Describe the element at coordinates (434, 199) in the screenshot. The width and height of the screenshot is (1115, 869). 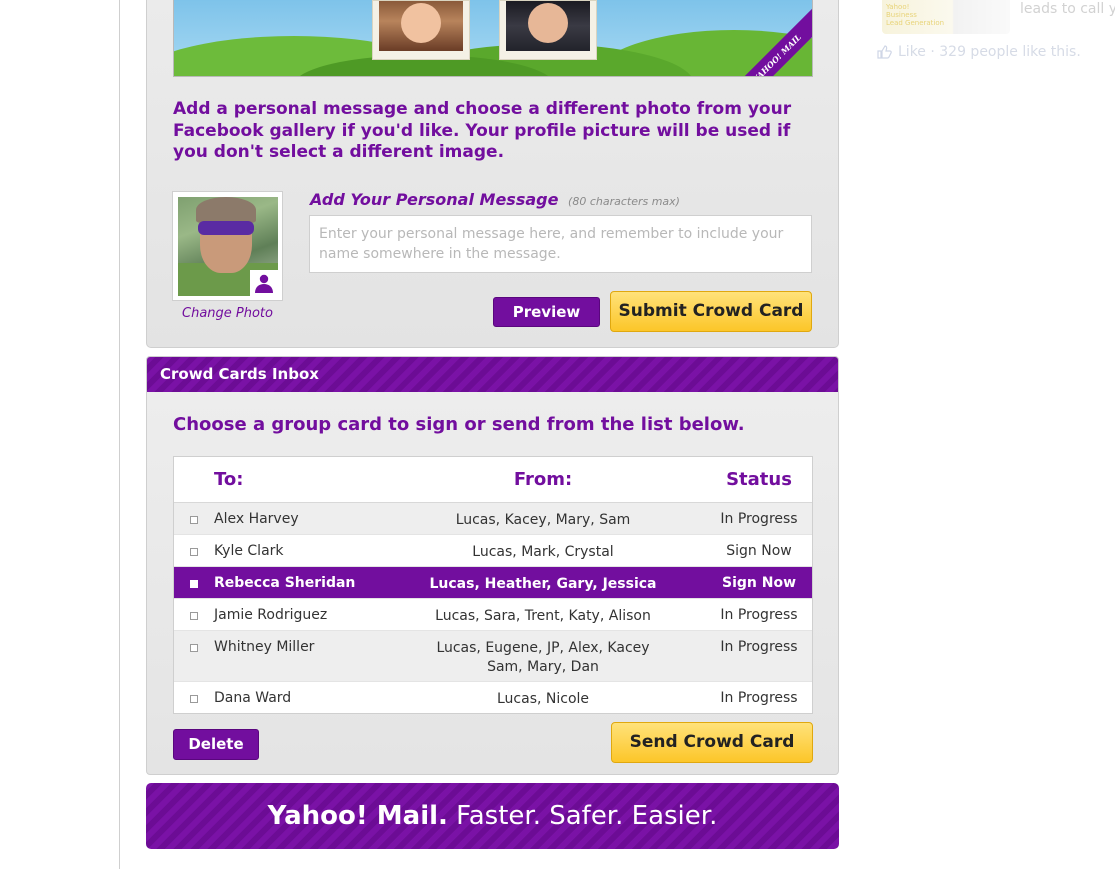
I see `personal-message-title: Add Your Personal Message` at that location.